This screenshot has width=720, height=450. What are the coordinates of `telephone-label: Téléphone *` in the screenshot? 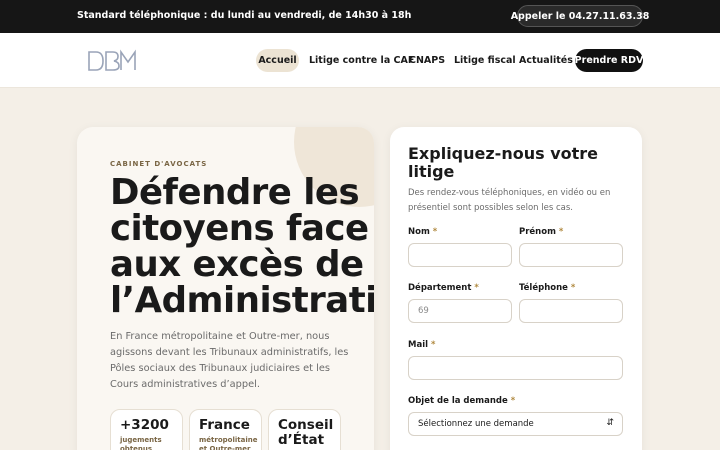 It's located at (547, 288).